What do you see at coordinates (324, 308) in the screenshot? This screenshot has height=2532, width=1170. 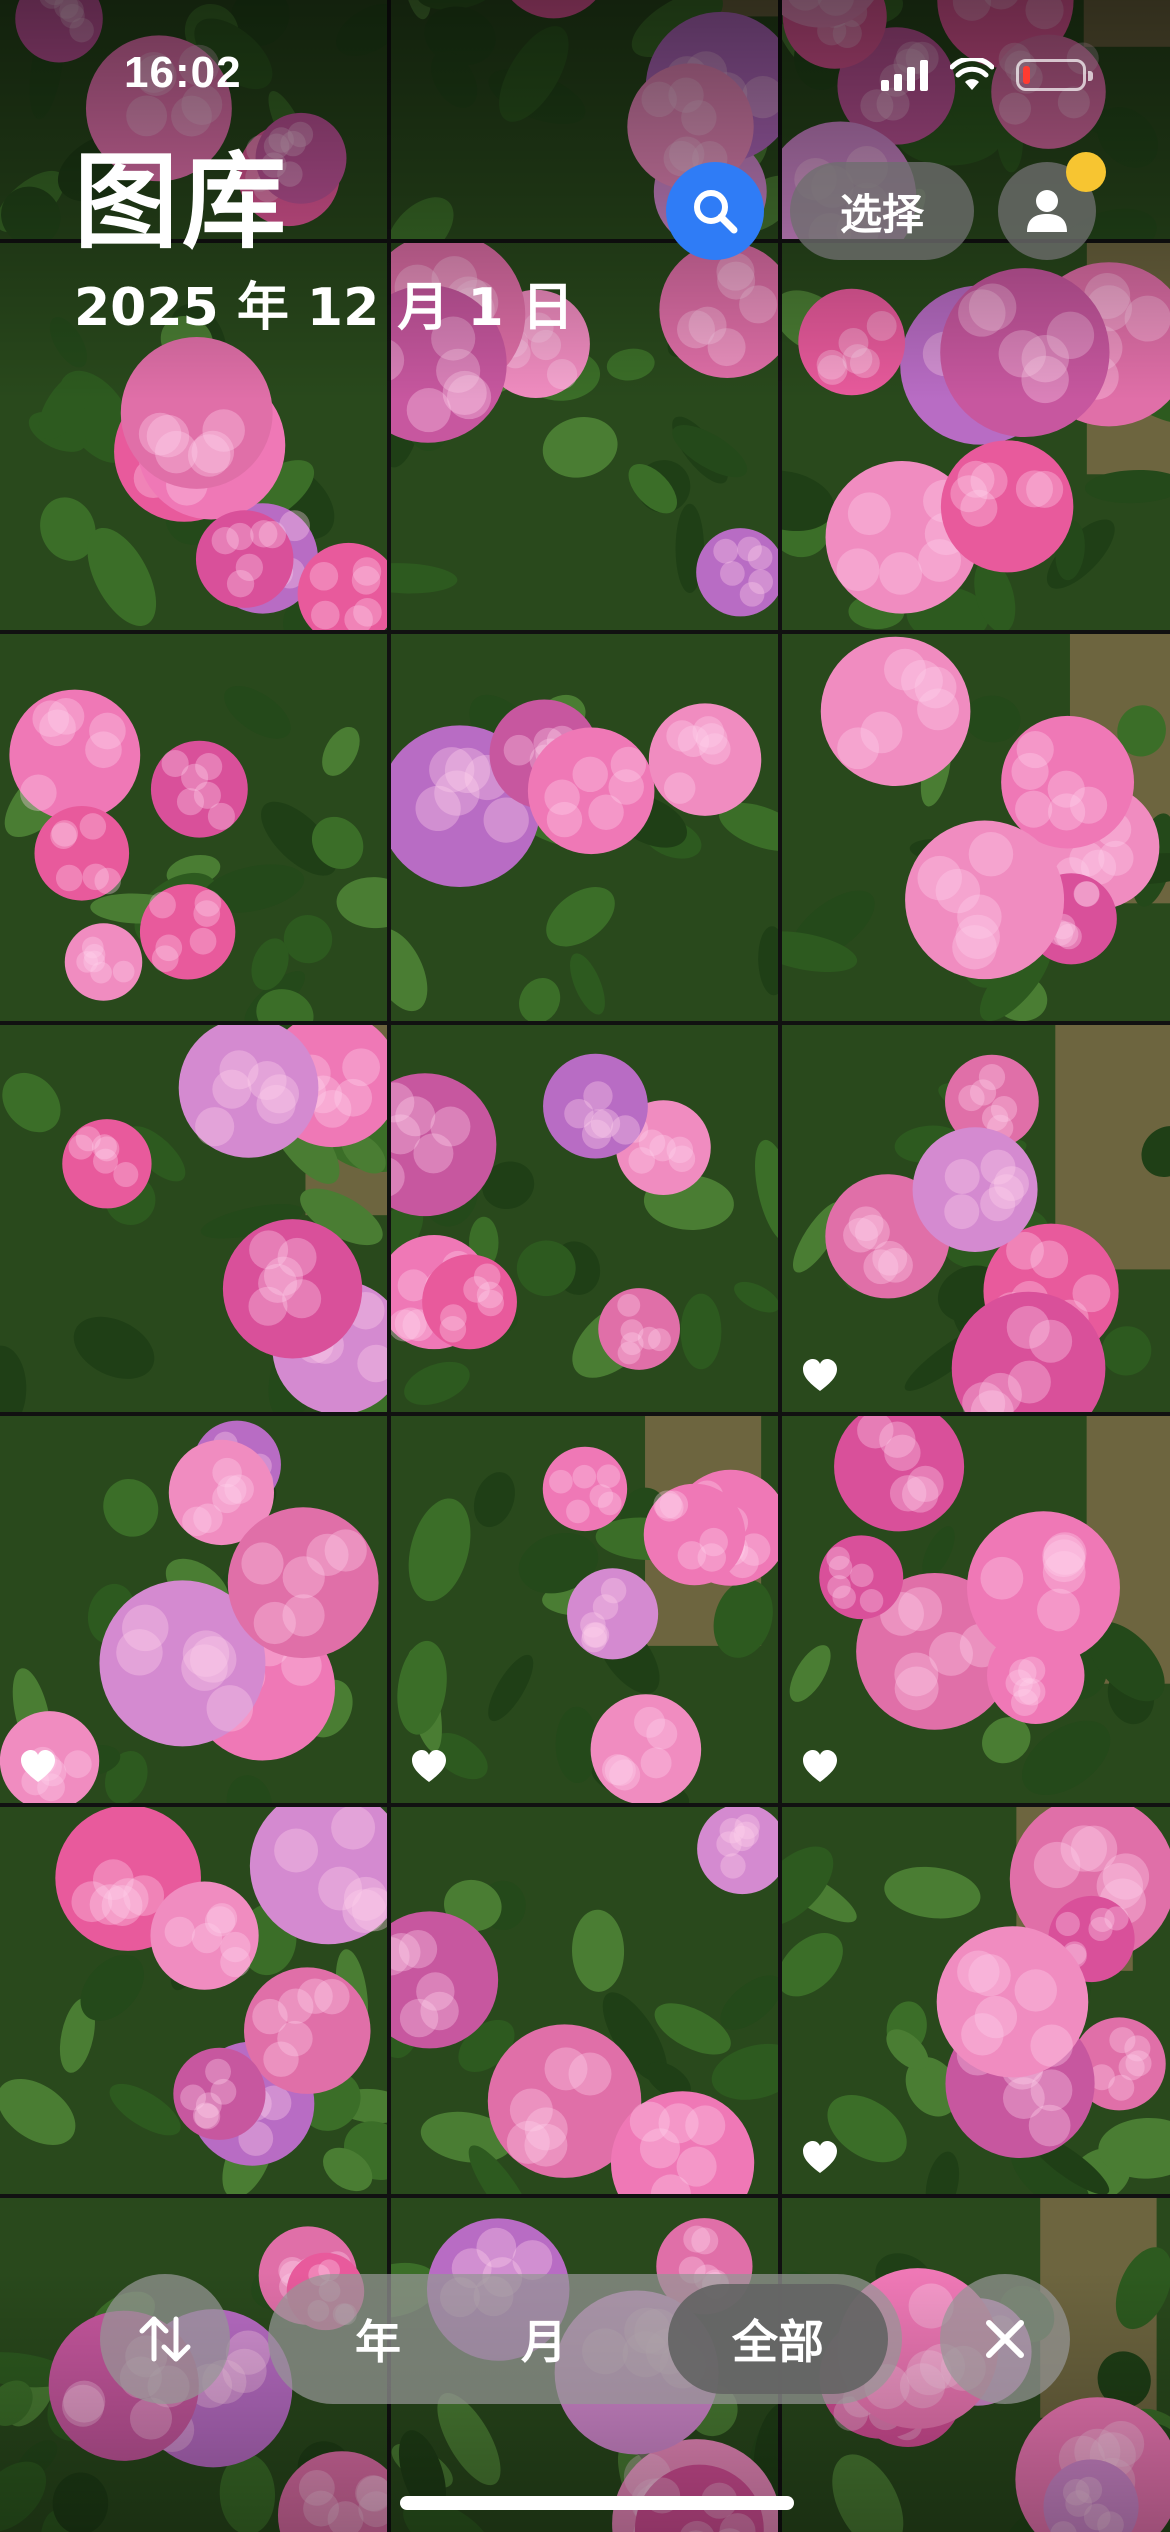 I see `date-label: 2025 年 12 月 1 日` at bounding box center [324, 308].